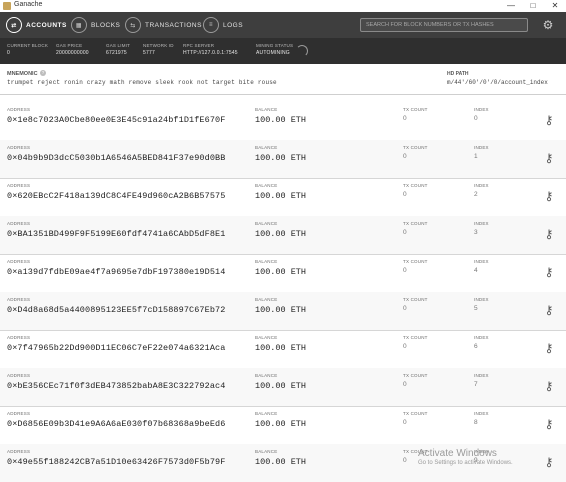 The width and height of the screenshot is (566, 482). I want to click on stat-label: GAS LIMIT, so click(118, 45).